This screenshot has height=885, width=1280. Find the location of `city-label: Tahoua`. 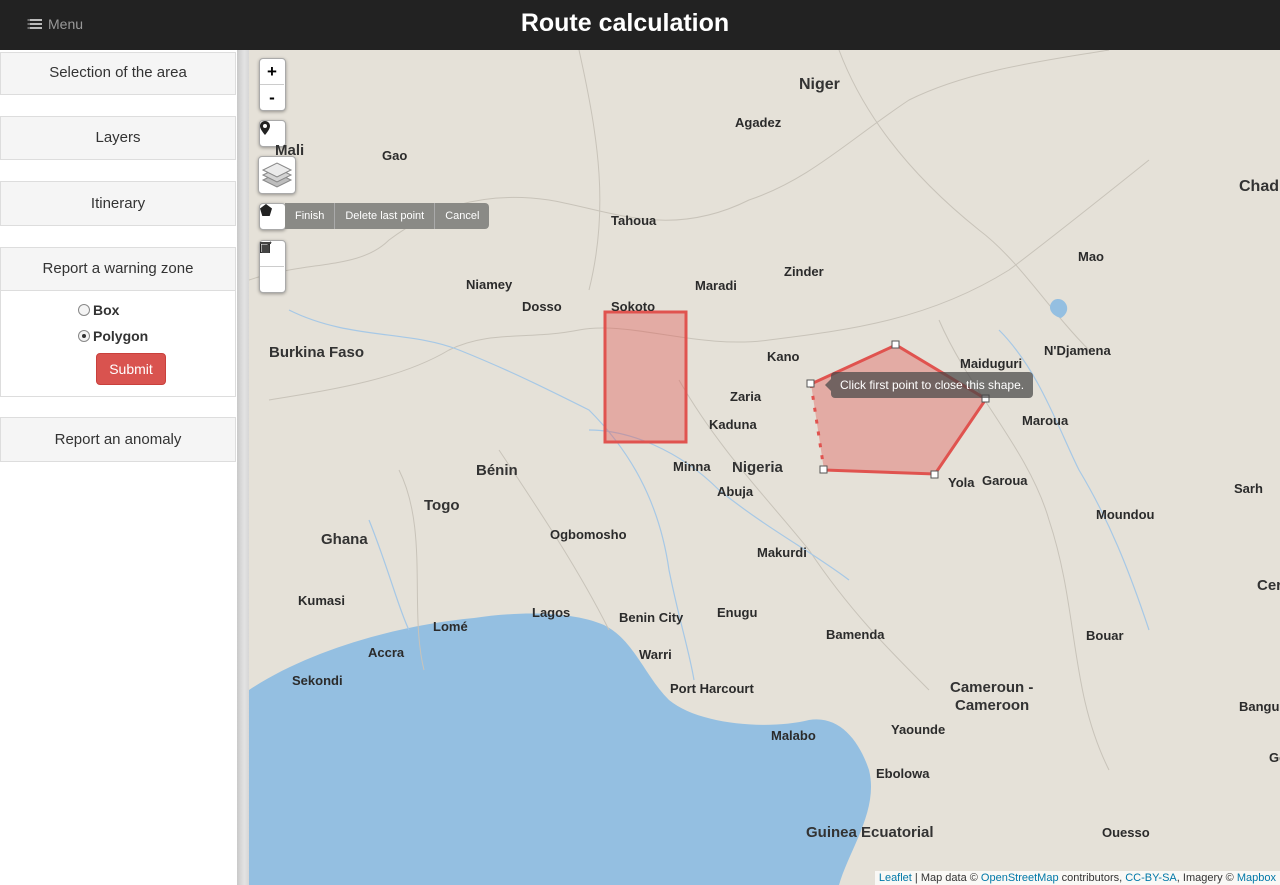

city-label: Tahoua is located at coordinates (634, 220).